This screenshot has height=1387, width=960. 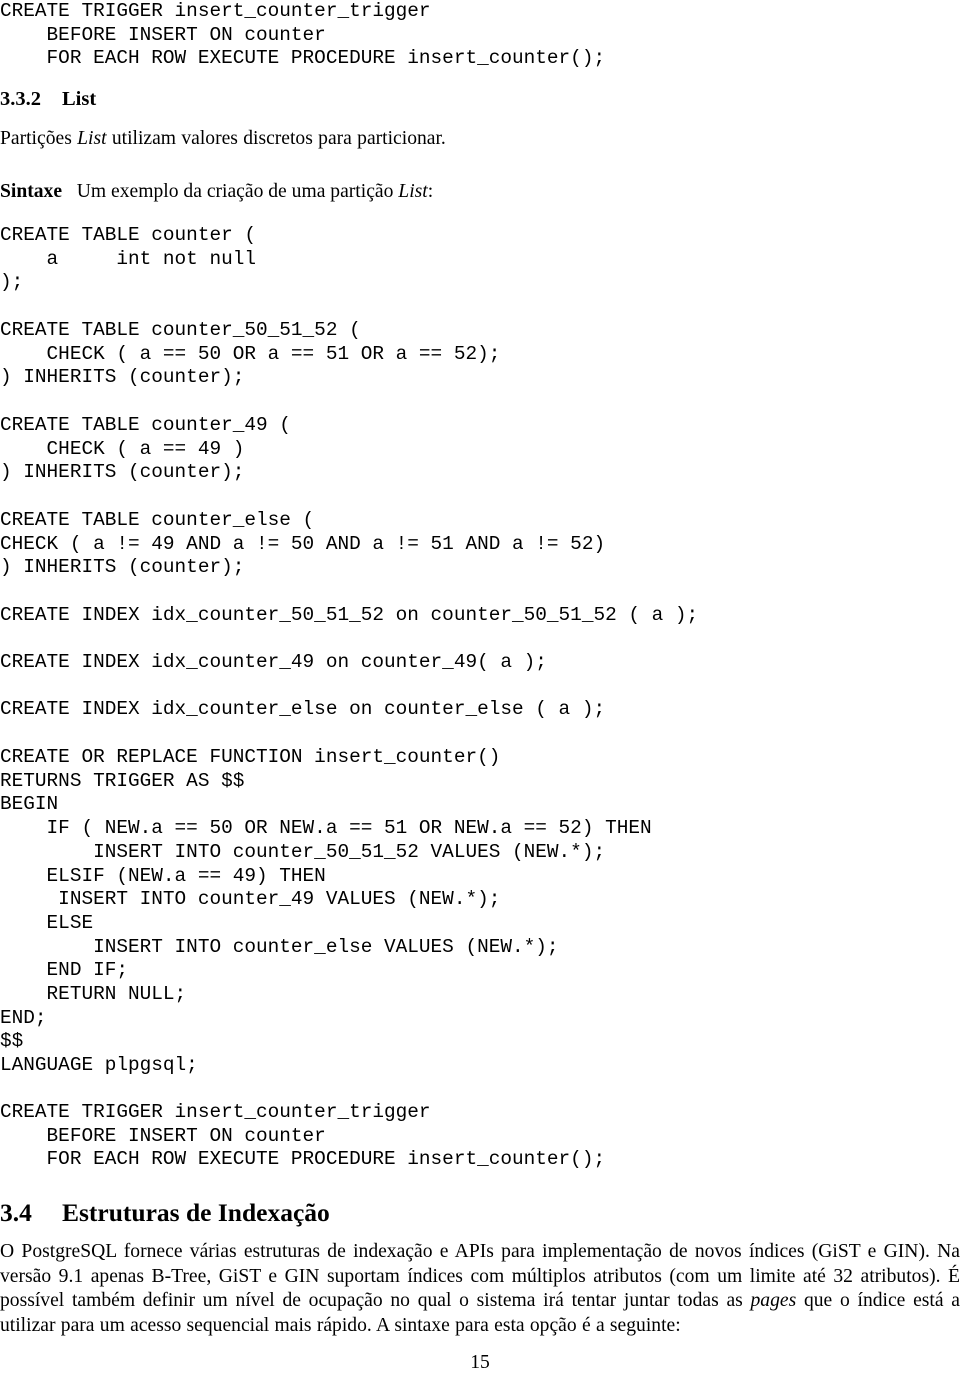 I want to click on sintaxe-before: Um exemplo da criação de uma partição, so click(x=237, y=191).